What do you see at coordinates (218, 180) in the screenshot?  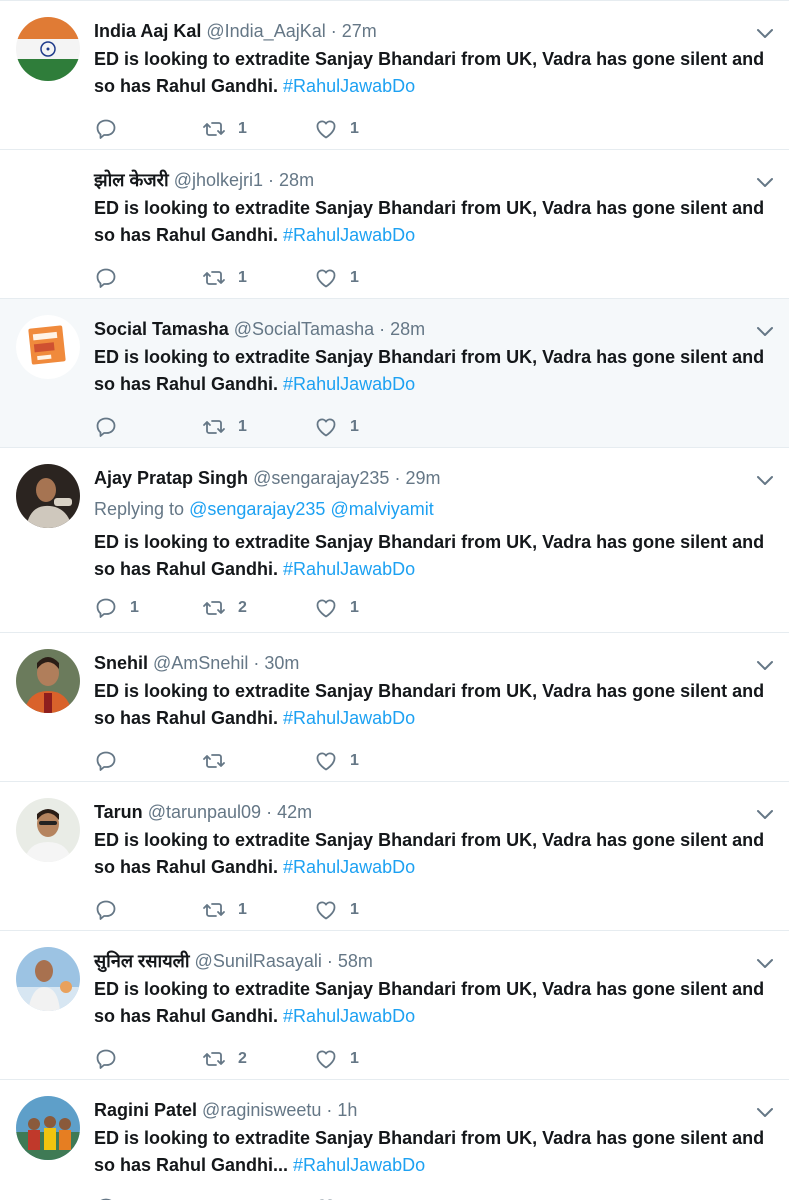 I see `user-handle: @jholkejri1` at bounding box center [218, 180].